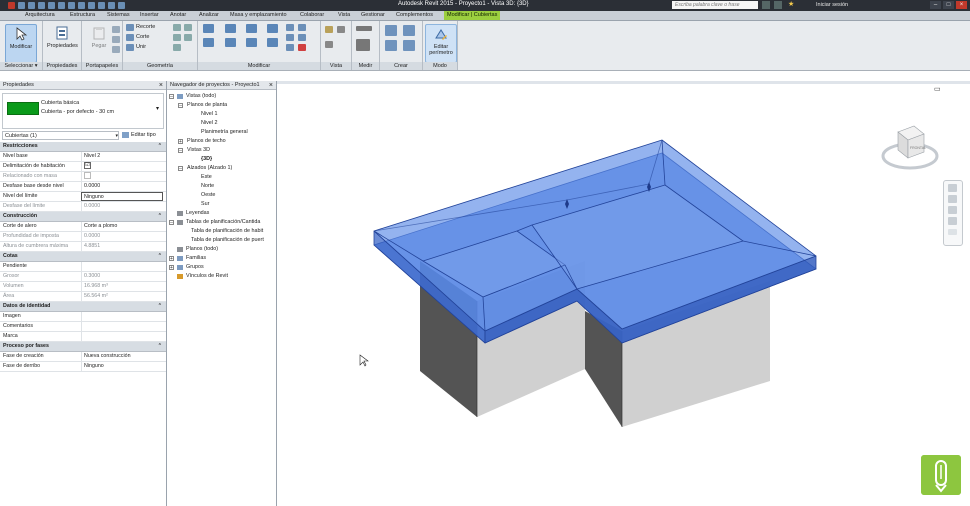 The image size is (970, 506). Describe the element at coordinates (230, 42) in the screenshot. I see `copy-element-icon` at that location.